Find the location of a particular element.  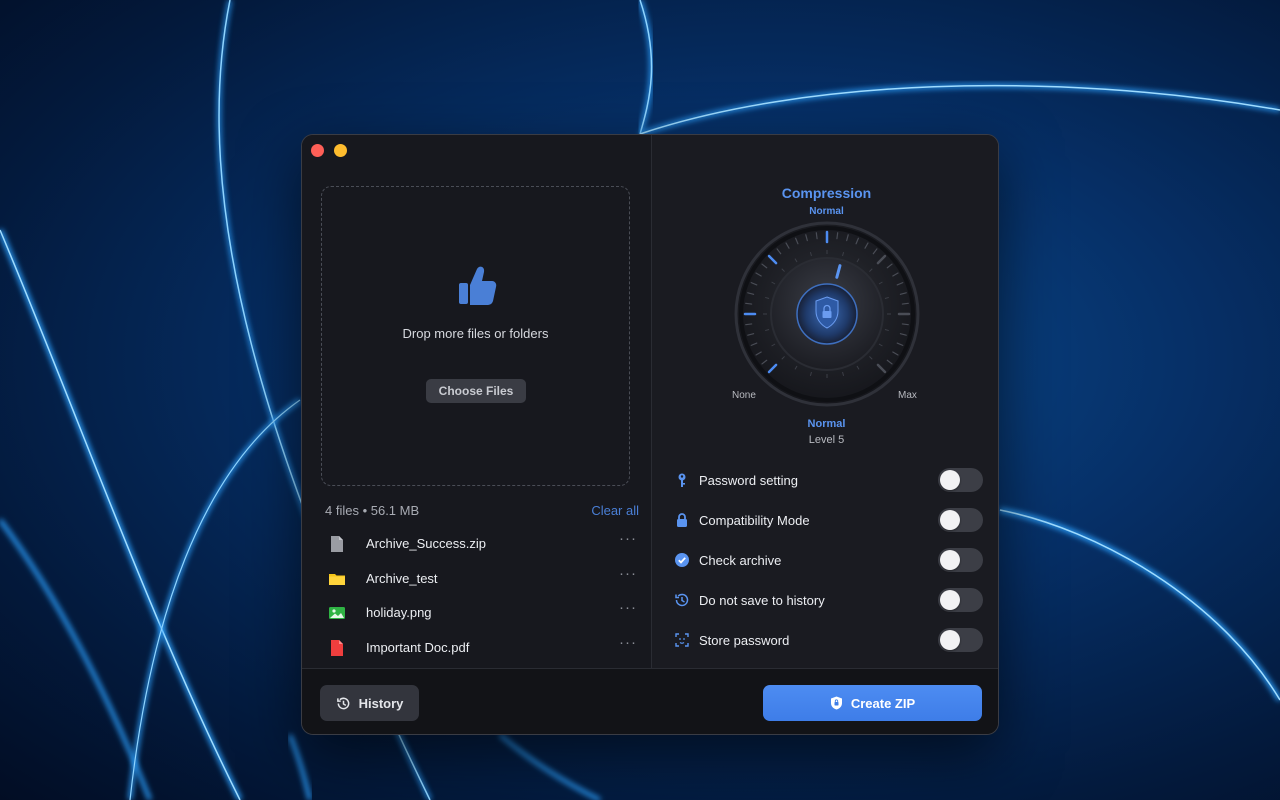

key-icon is located at coordinates (682, 480).